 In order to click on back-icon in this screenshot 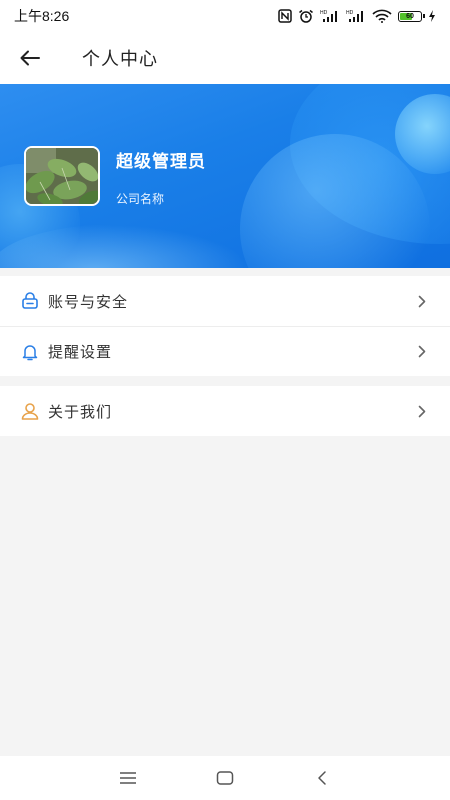, I will do `click(321, 778)`.